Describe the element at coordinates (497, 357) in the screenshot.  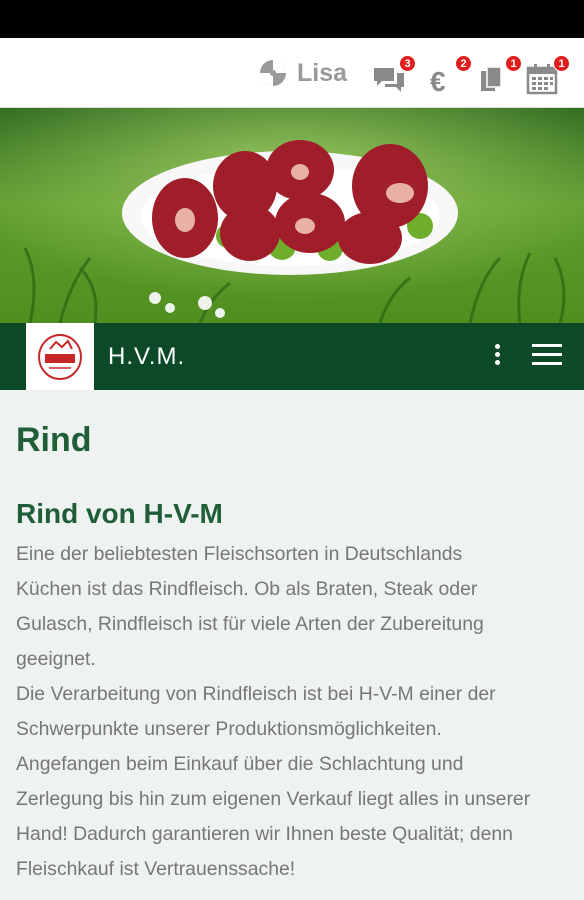
I see `more-options-icon` at that location.